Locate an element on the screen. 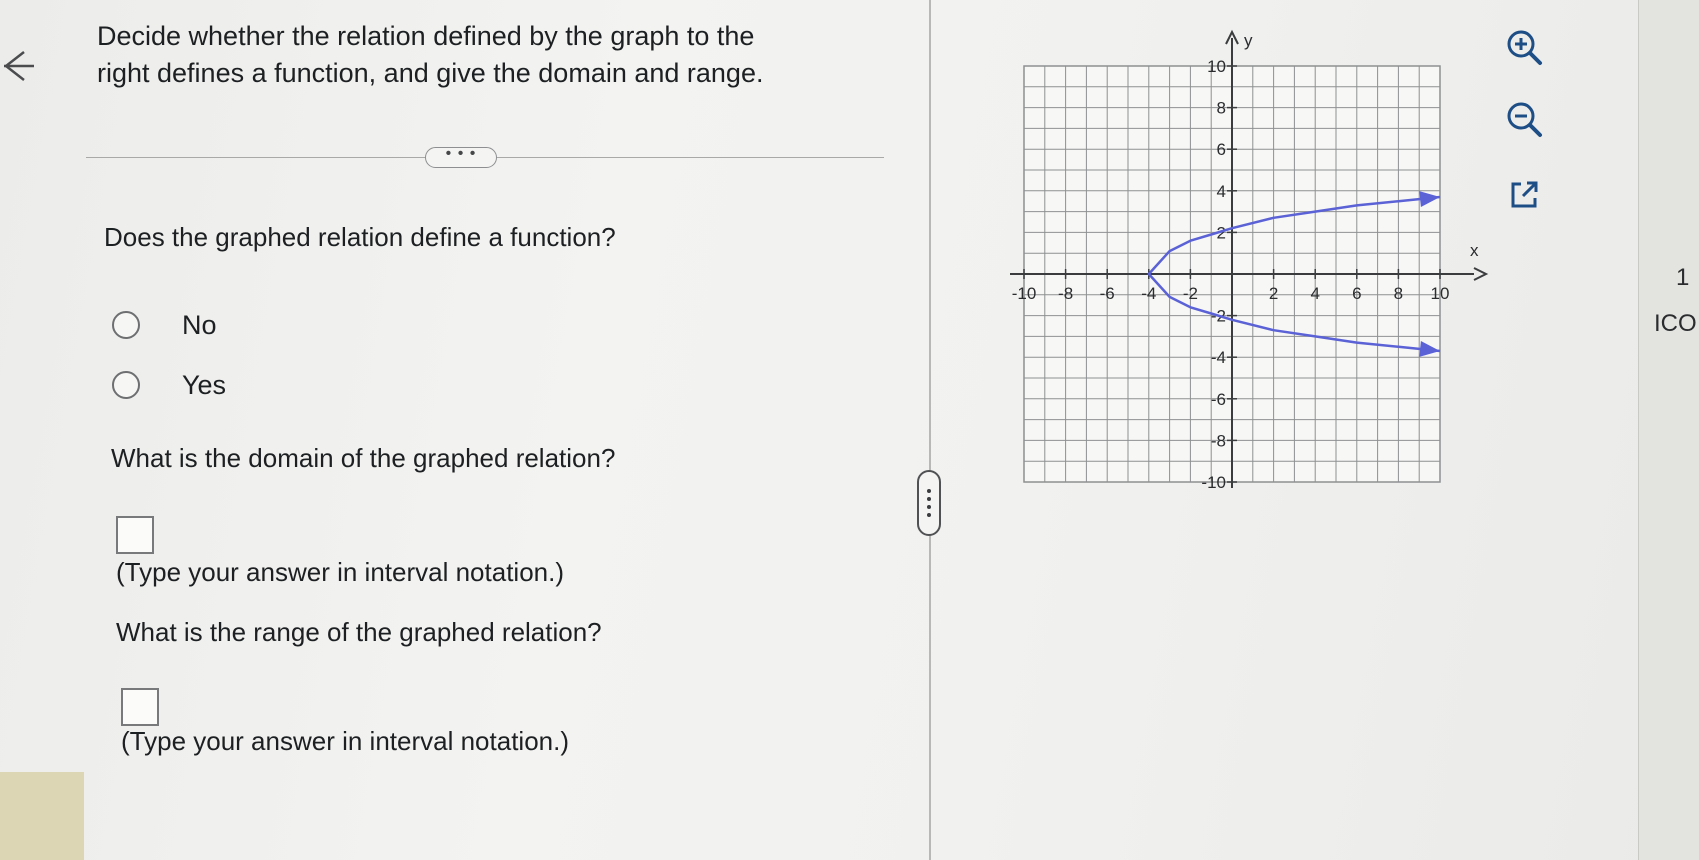 This screenshot has width=1699, height=860. x-axis-label: x is located at coordinates (1474, 250).